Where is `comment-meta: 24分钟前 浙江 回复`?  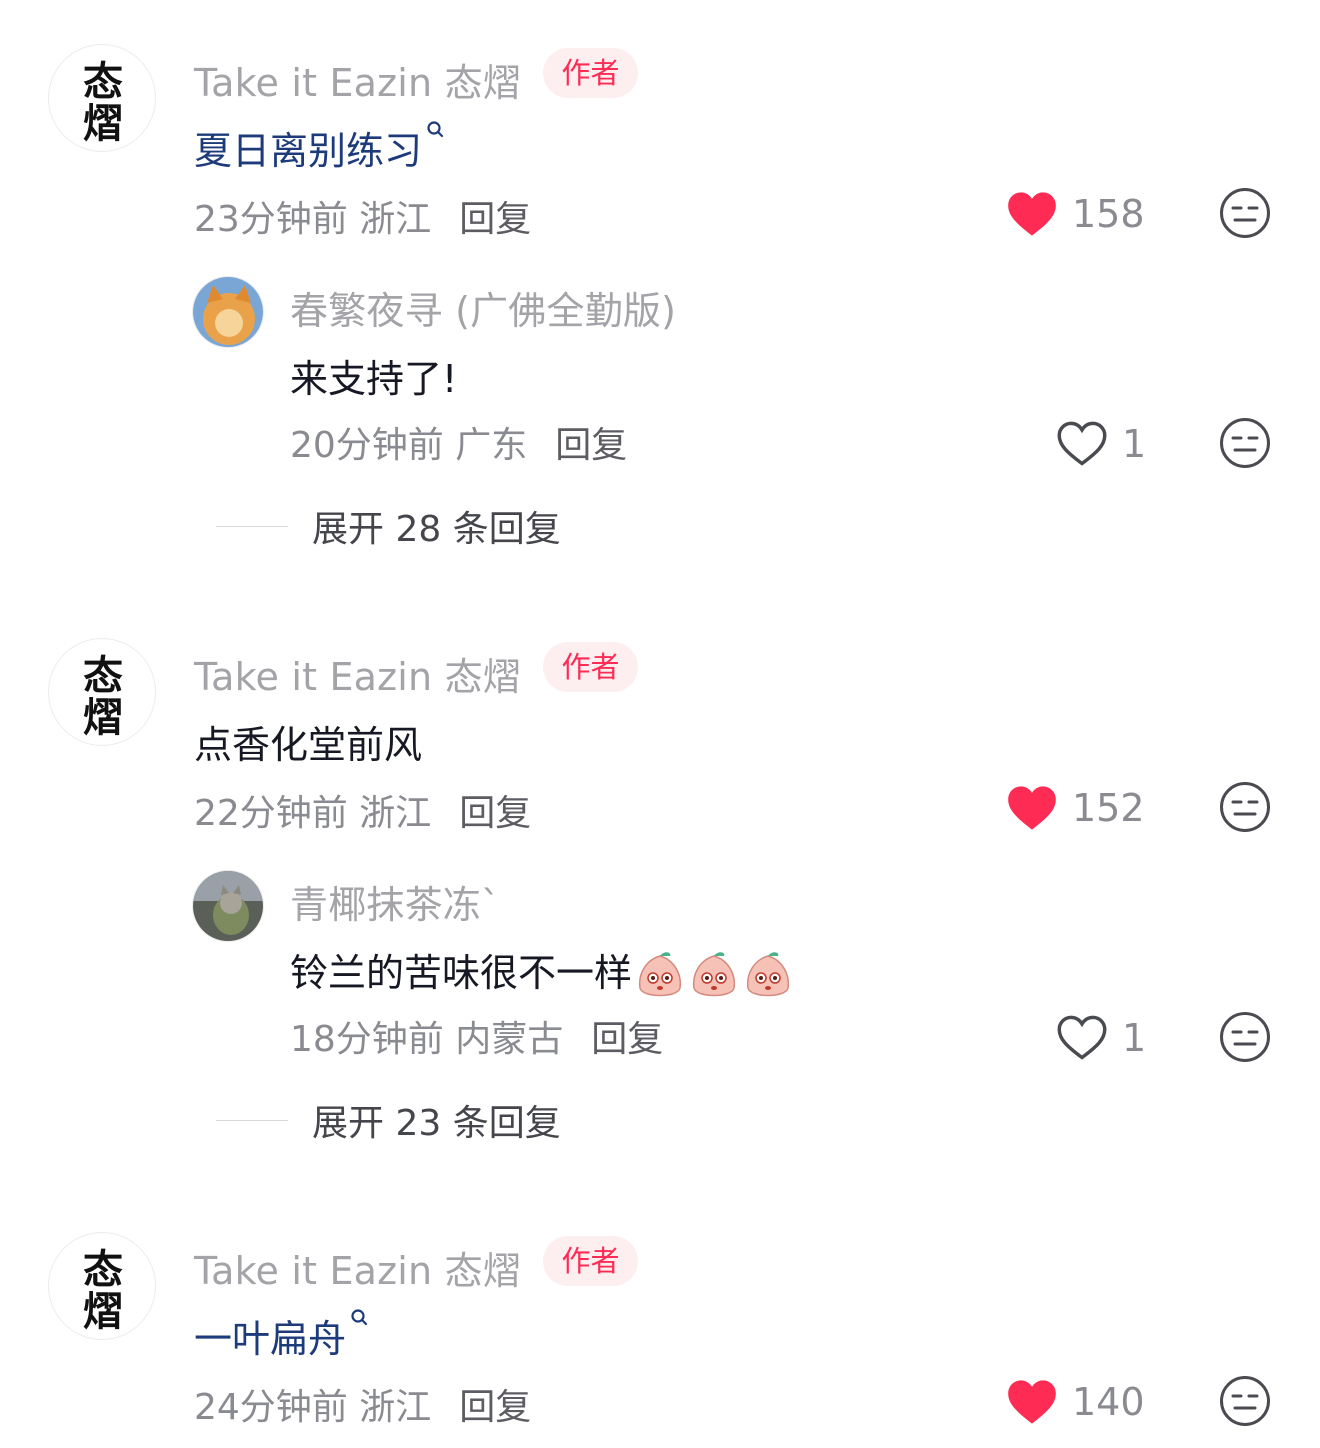
comment-meta: 24分钟前 浙江 回复 is located at coordinates (363, 1407).